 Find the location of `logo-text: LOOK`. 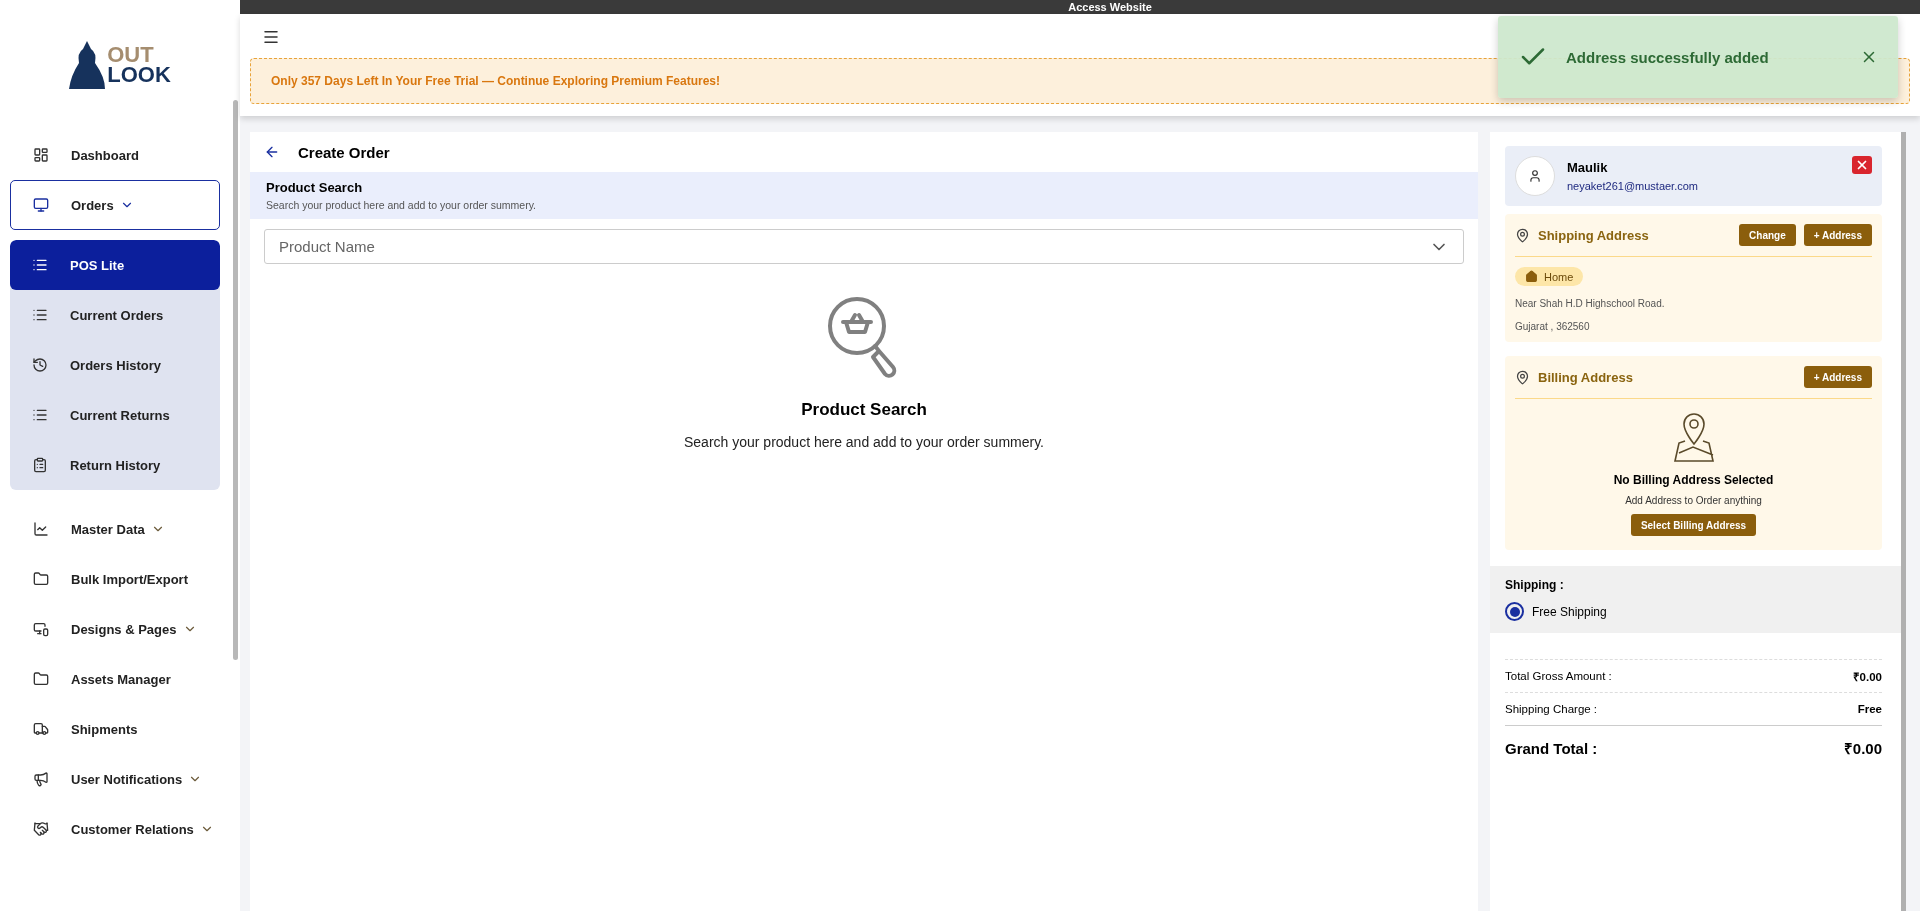

logo-text: LOOK is located at coordinates (139, 75).